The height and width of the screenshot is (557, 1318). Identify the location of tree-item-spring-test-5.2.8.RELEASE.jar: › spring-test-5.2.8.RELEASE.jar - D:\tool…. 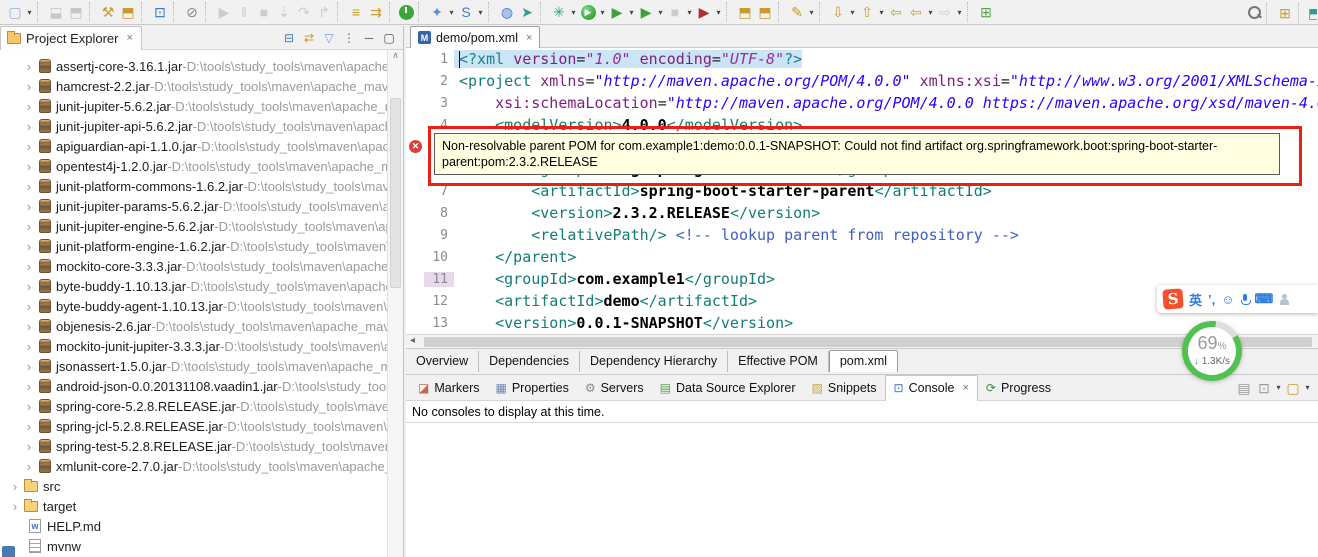
(193, 446).